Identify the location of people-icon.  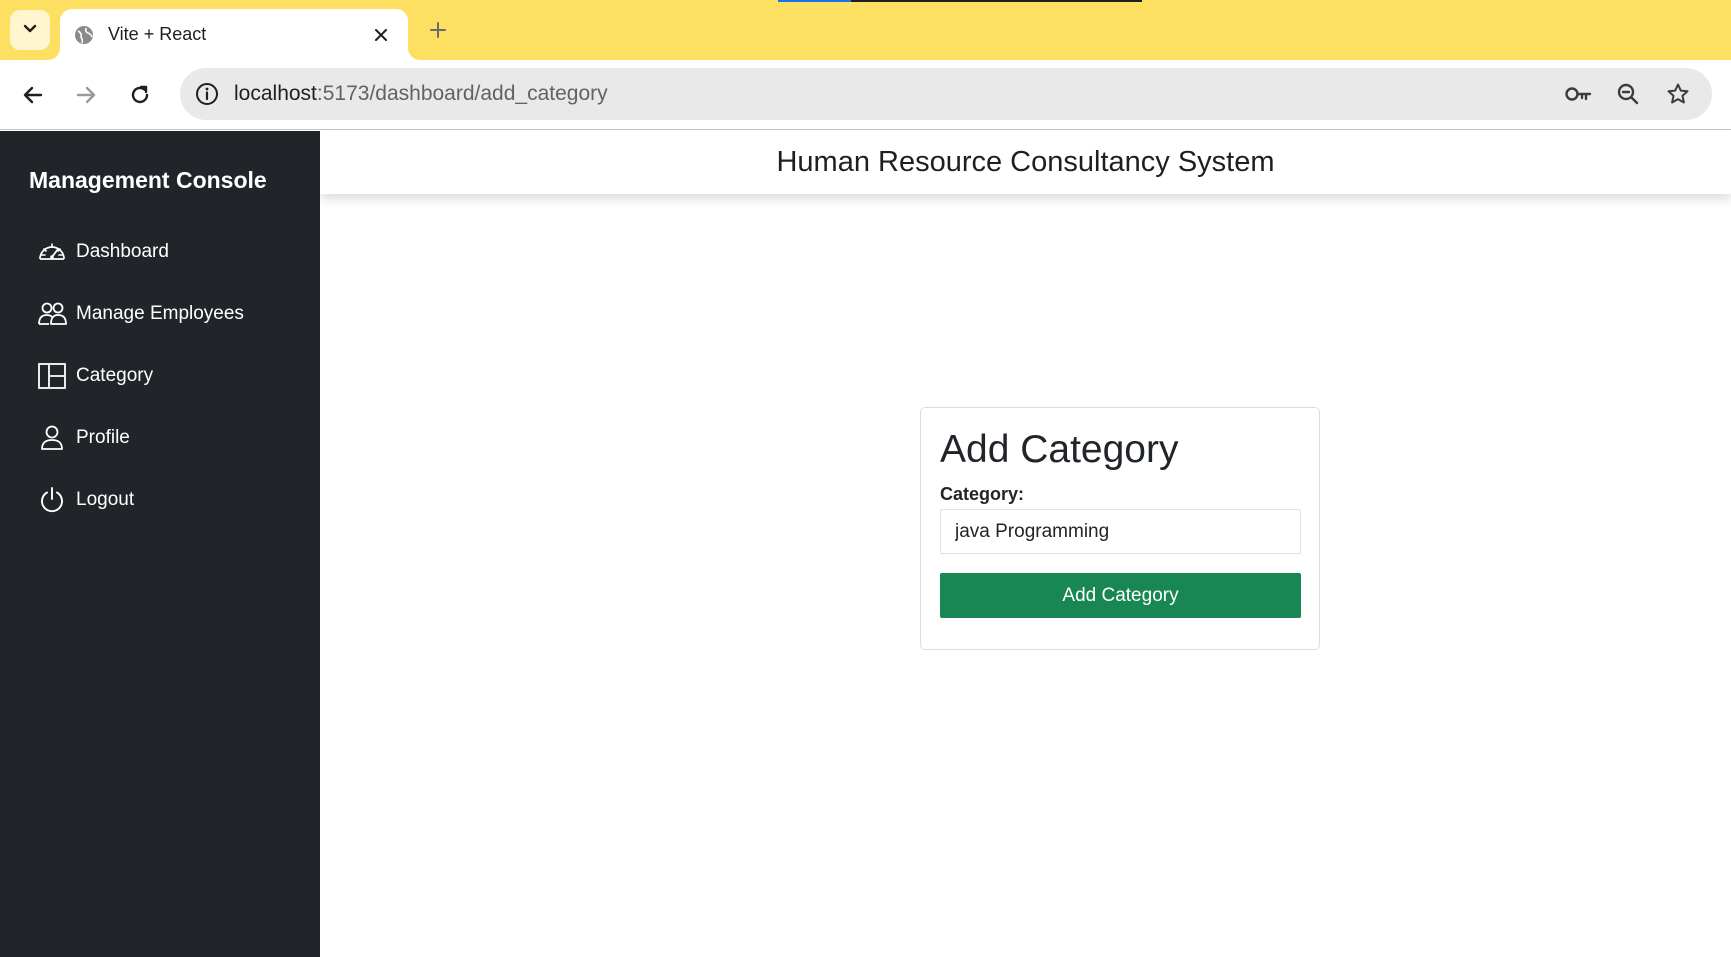
(52, 314).